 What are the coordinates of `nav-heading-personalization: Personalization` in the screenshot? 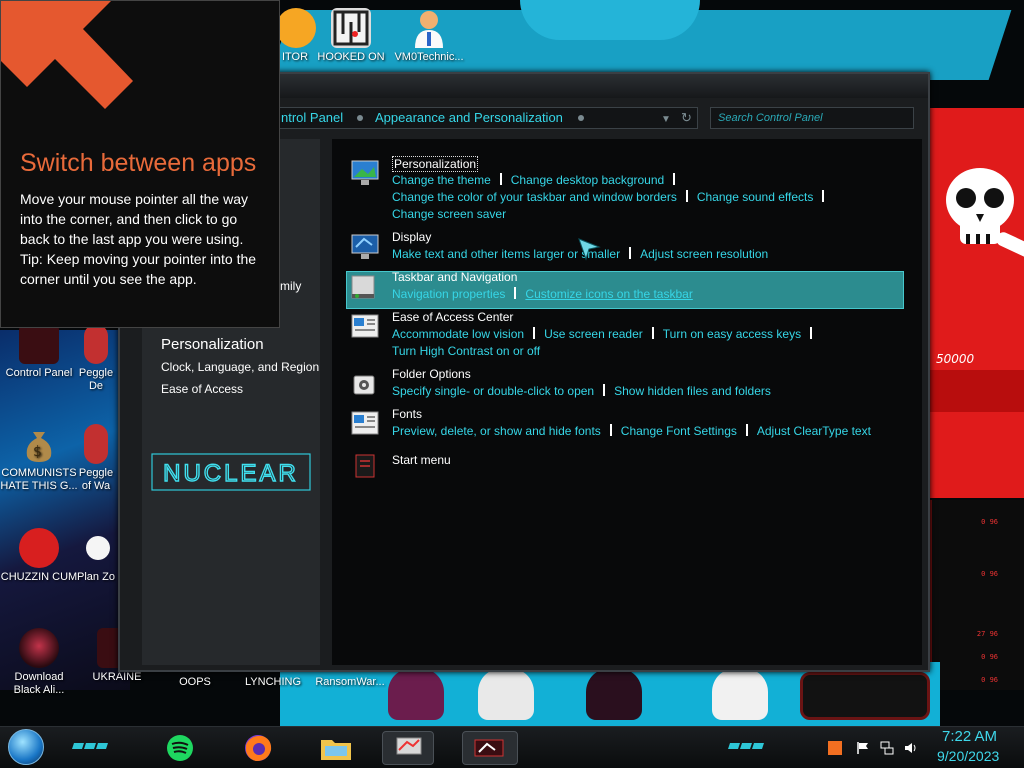 It's located at (212, 344).